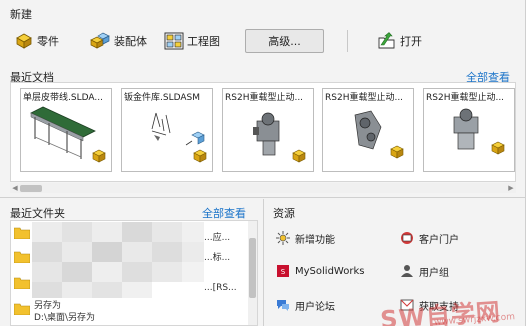 The height and width of the screenshot is (326, 526). I want to click on drawing-icon, so click(174, 41).